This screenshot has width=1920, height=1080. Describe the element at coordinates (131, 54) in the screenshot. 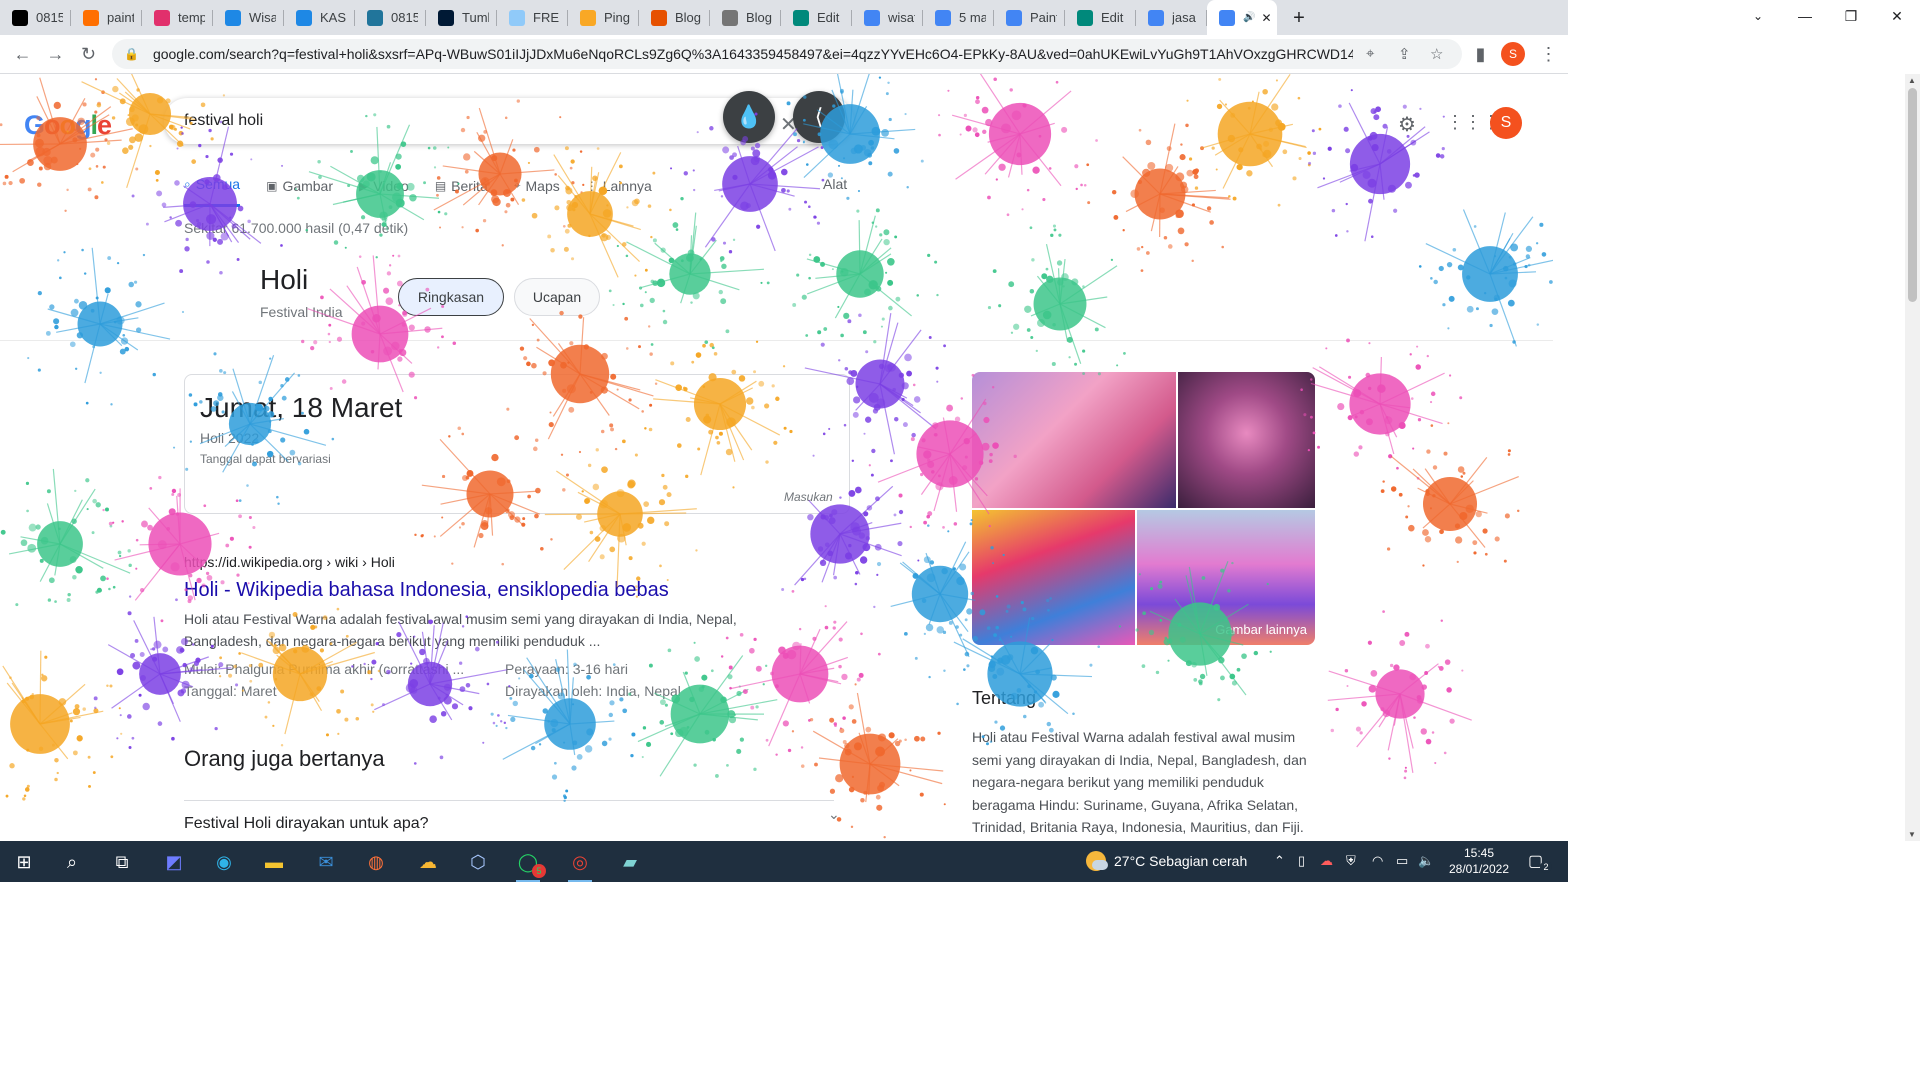

I see `lock-icon: 🔒` at that location.